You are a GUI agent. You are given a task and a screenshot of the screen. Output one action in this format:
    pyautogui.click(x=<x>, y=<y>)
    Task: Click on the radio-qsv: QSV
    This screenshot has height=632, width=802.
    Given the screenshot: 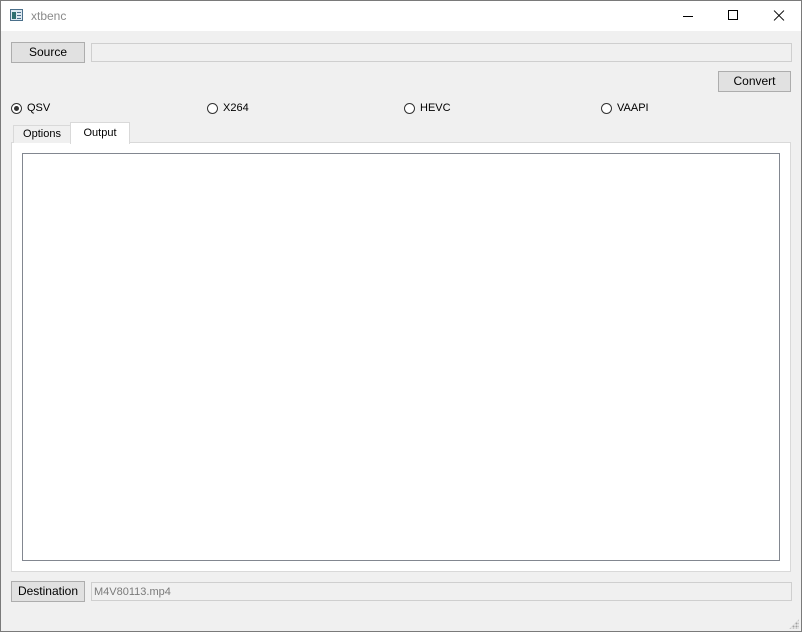 What is the action you would take?
    pyautogui.click(x=30, y=108)
    